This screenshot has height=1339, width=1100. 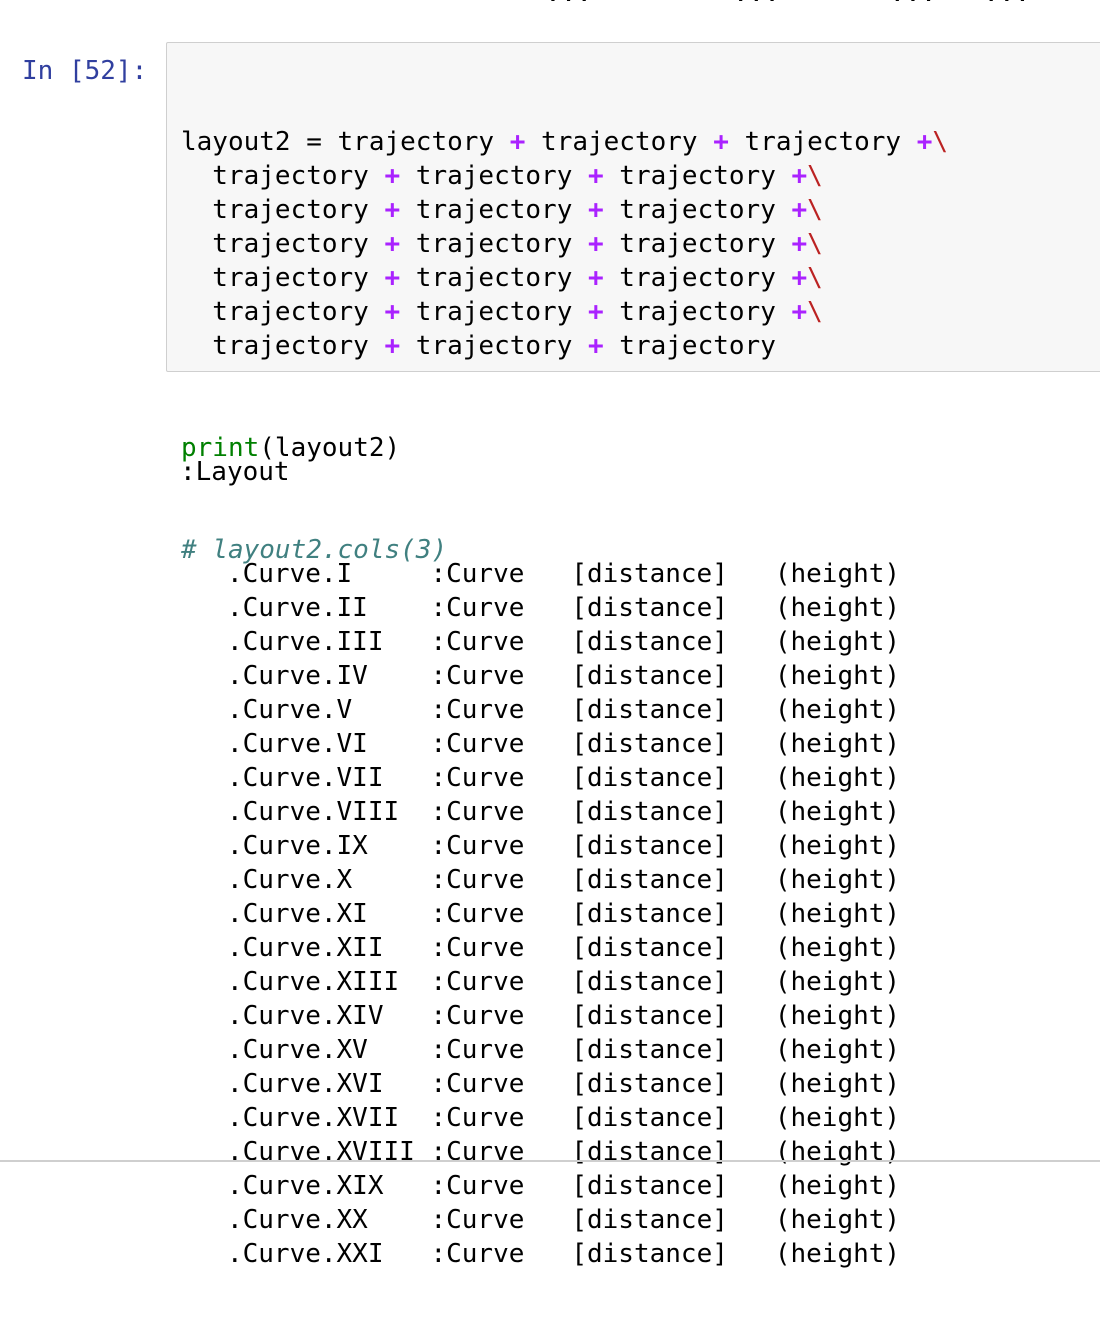 What do you see at coordinates (540, 710) in the screenshot?
I see `layout-row: .Curve.V :Curve [distance] (height)` at bounding box center [540, 710].